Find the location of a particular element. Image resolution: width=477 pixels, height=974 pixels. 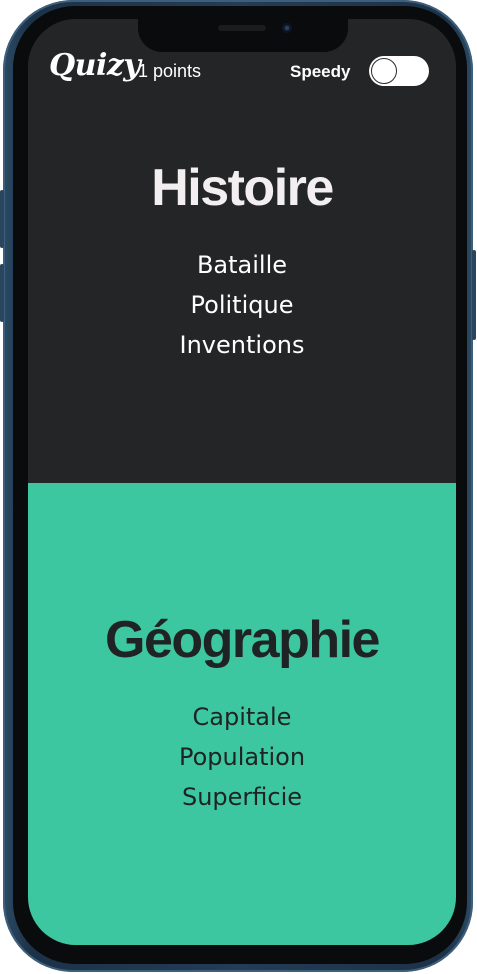

power-button is located at coordinates (474, 295).